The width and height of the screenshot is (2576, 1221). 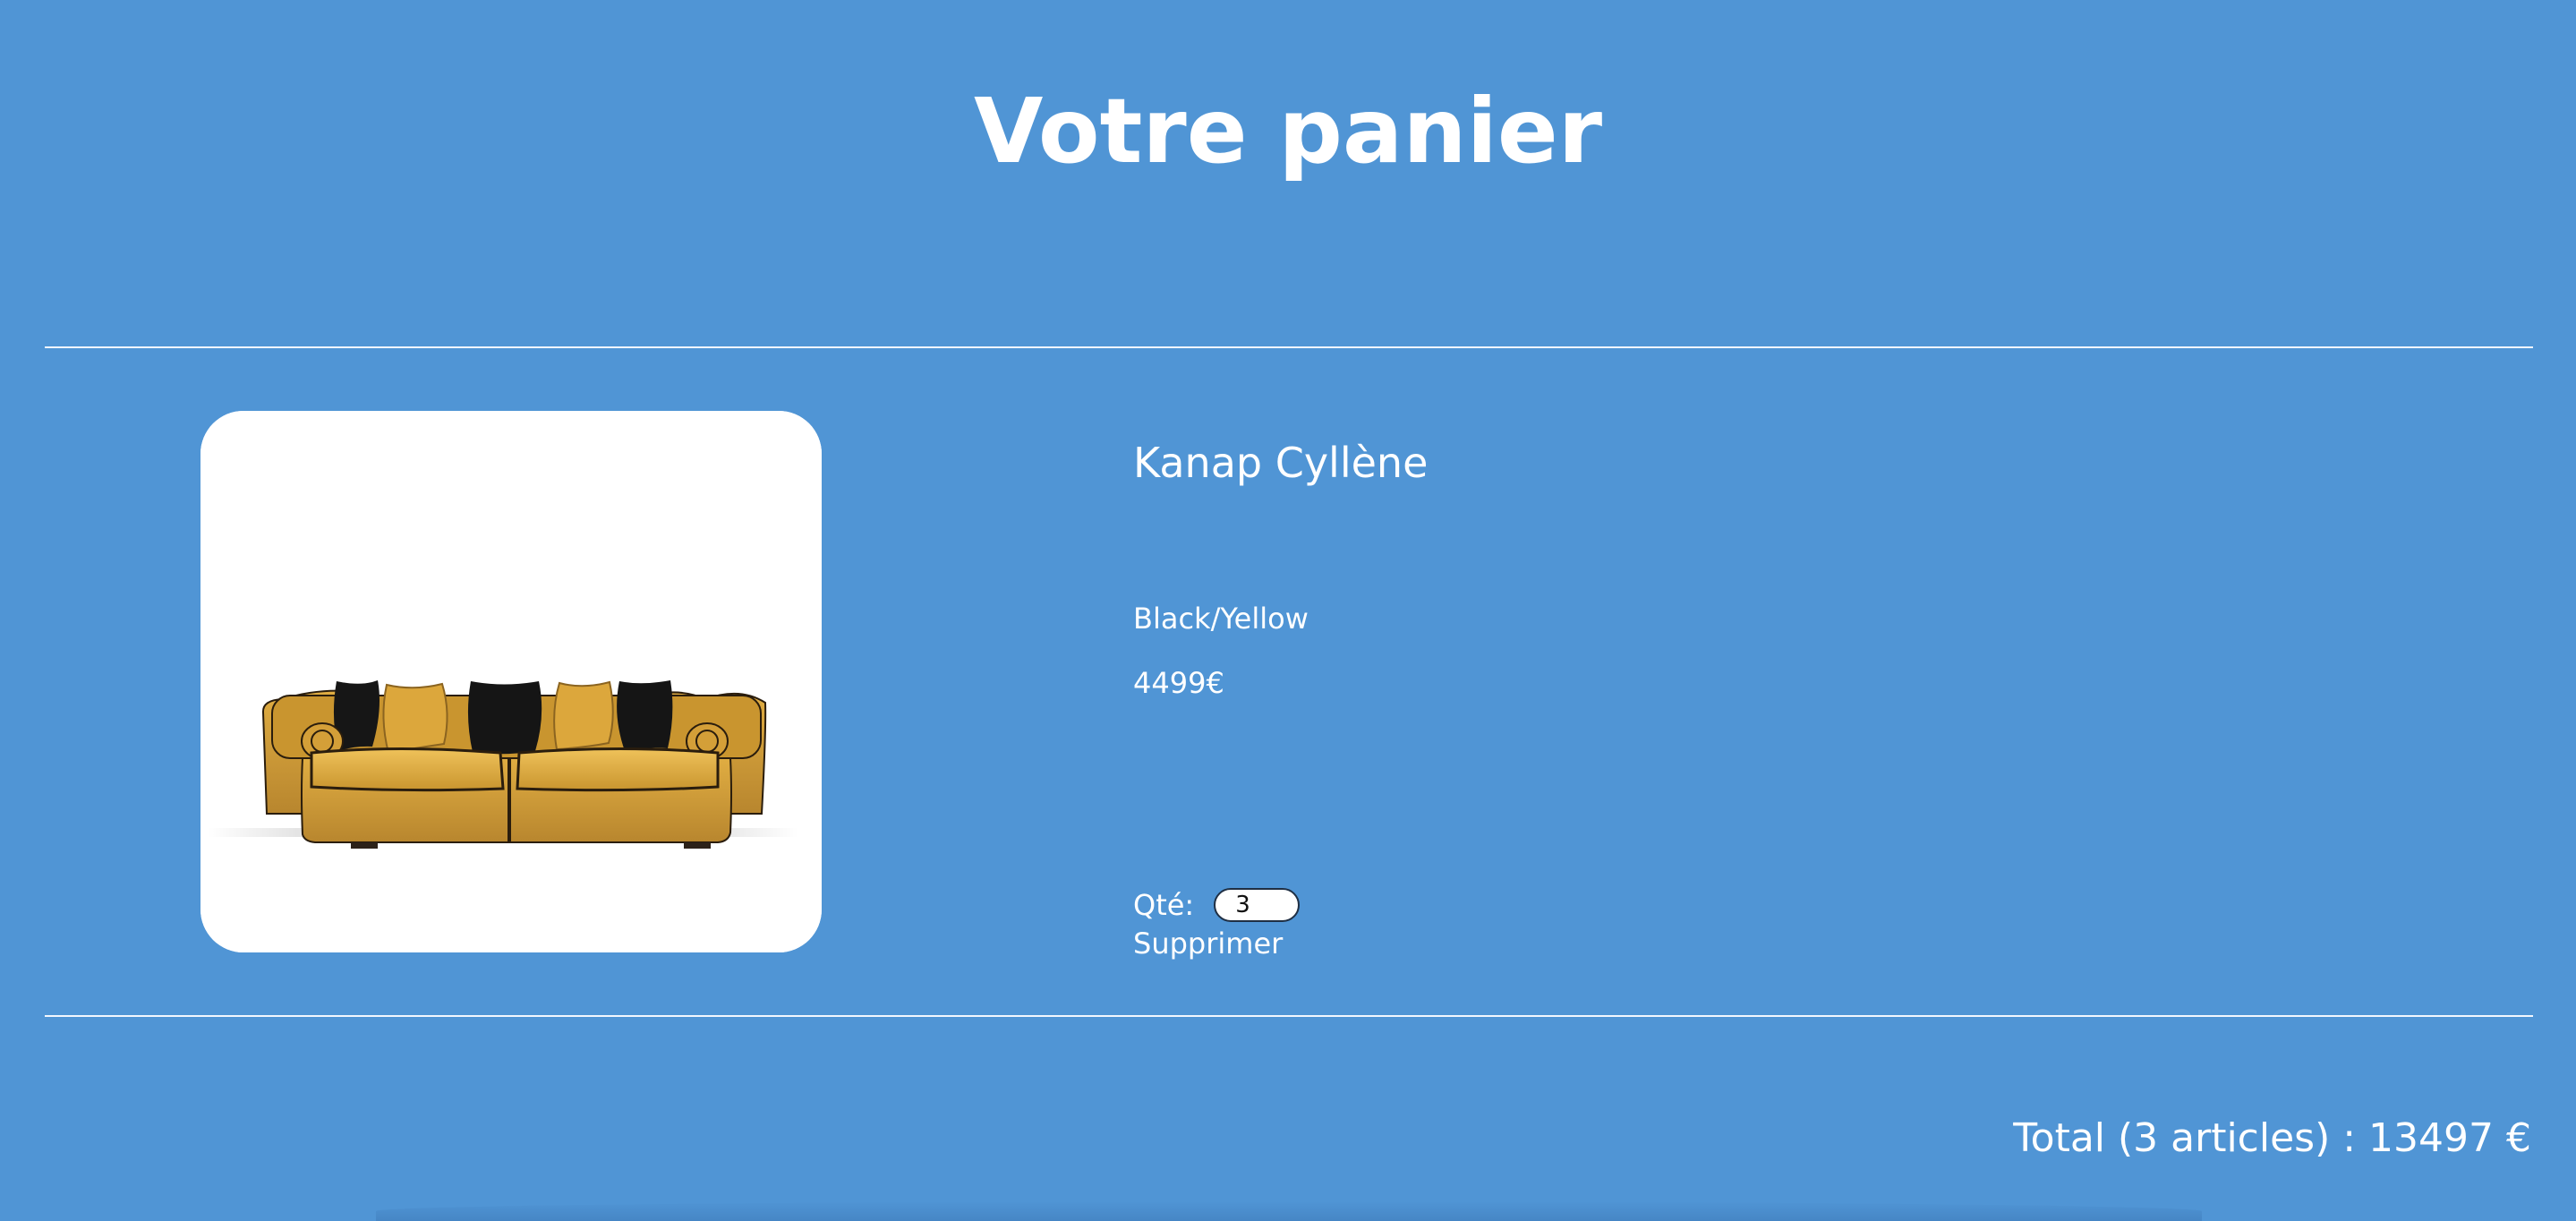 What do you see at coordinates (1221, 619) in the screenshot?
I see `product-color: Black/Yellow` at bounding box center [1221, 619].